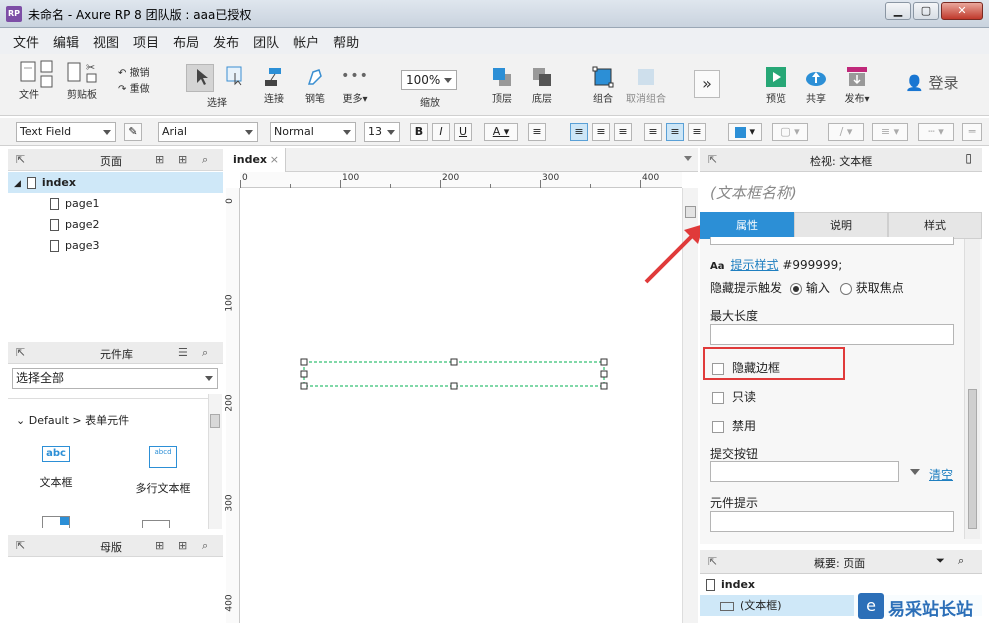 This screenshot has width=989, height=623. What do you see at coordinates (72, 420) in the screenshot?
I see `library-group-header: ⌄ Default > 表单元件` at bounding box center [72, 420].